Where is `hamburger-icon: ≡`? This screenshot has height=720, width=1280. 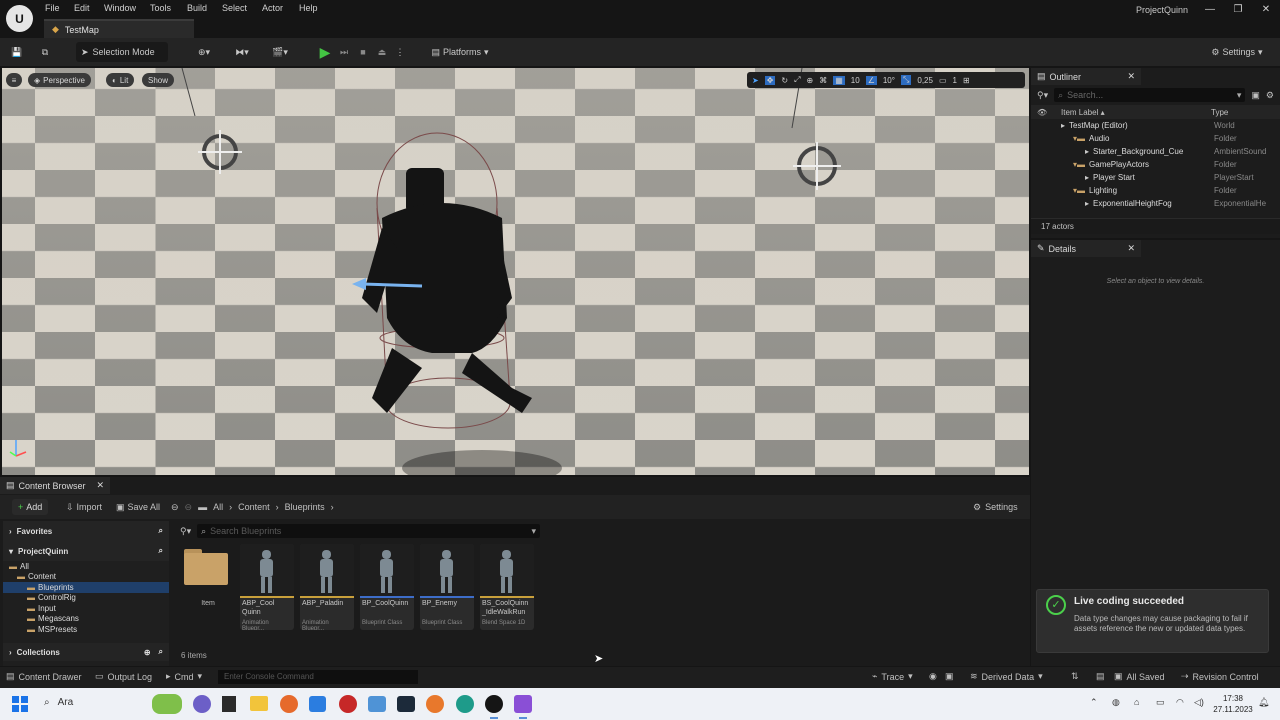 hamburger-icon: ≡ is located at coordinates (14, 80).